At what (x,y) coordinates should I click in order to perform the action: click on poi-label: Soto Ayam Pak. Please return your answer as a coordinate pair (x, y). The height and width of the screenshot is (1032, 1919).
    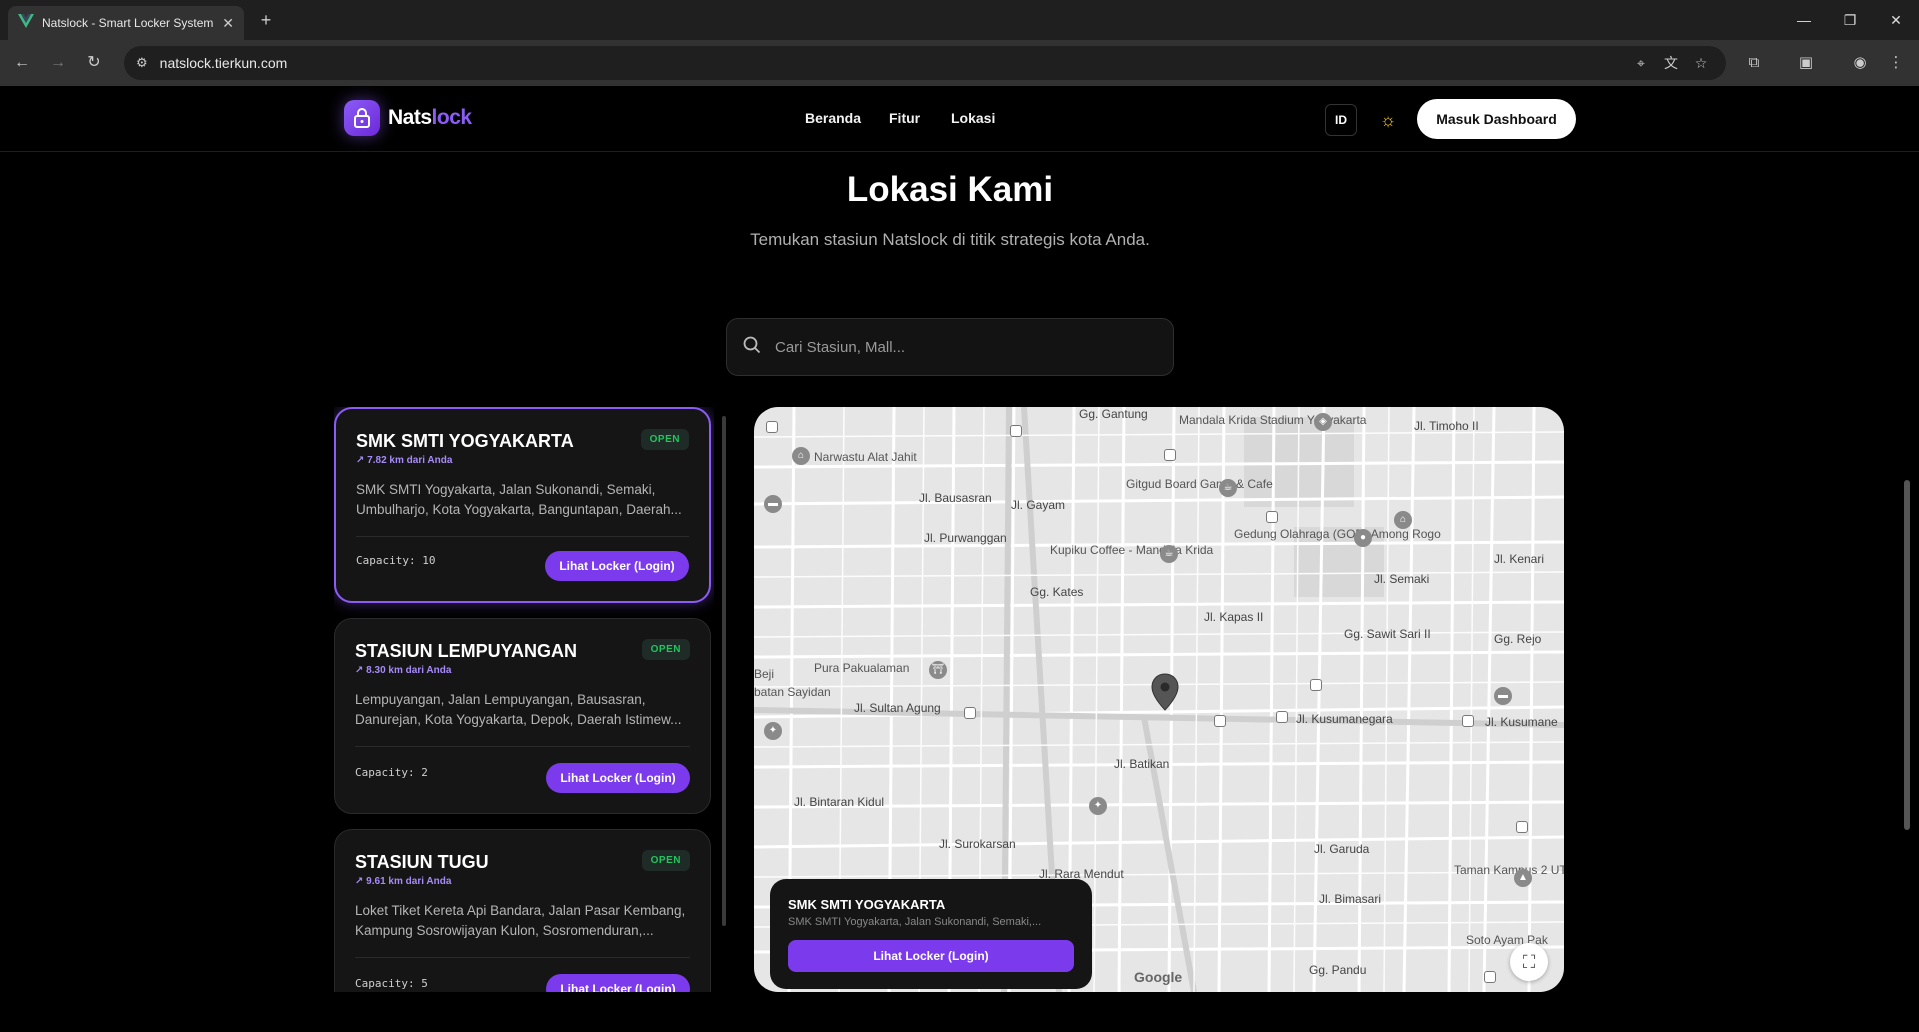
    Looking at the image, I should click on (1511, 940).